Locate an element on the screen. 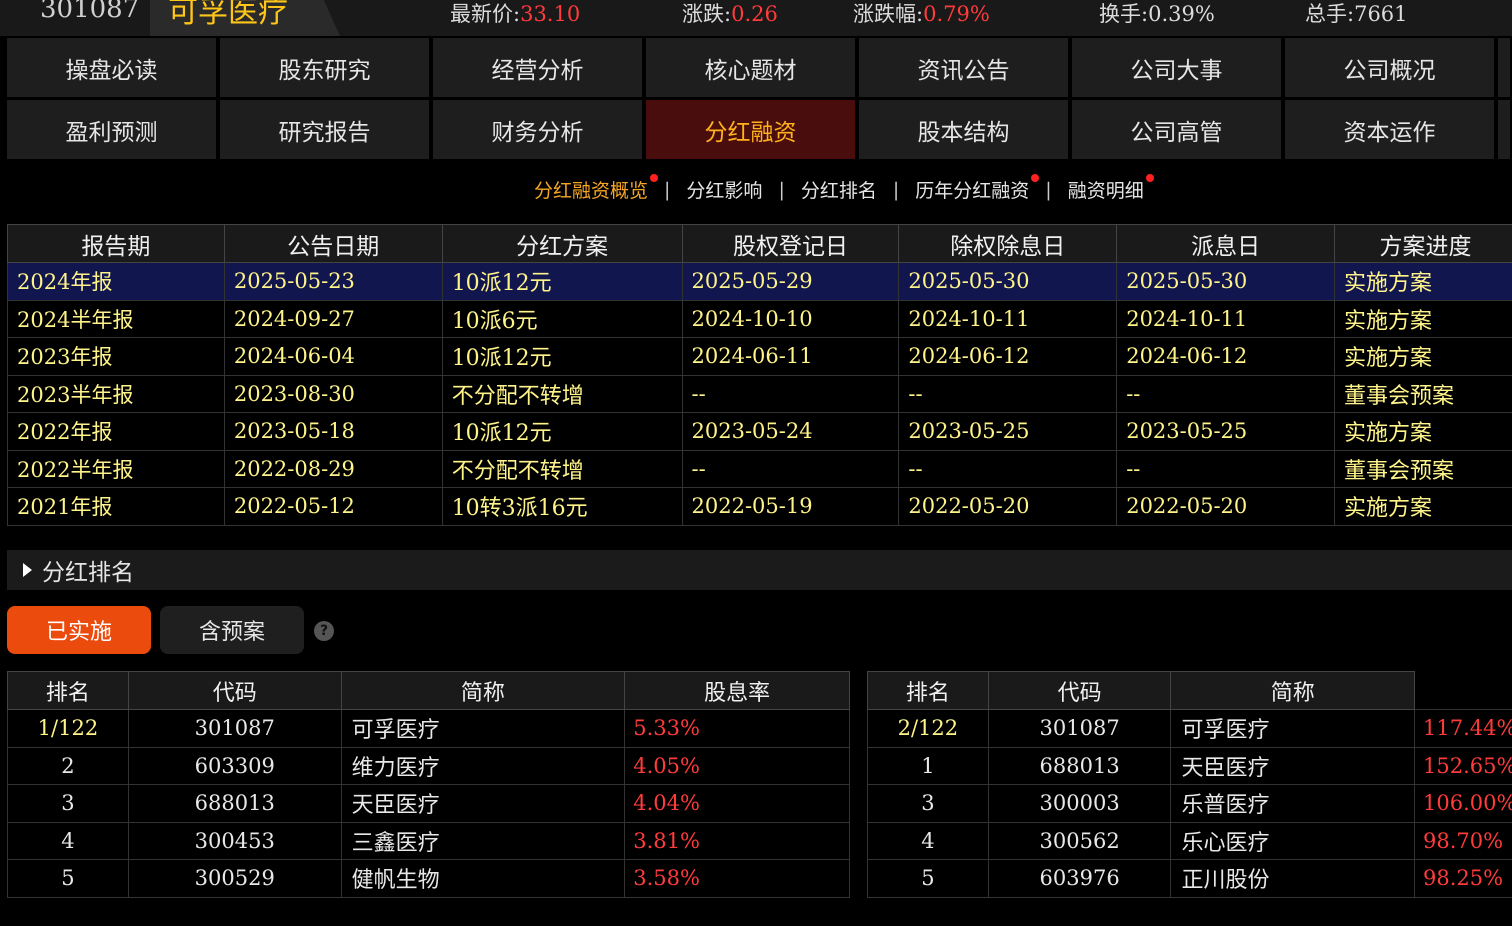 This screenshot has width=1512, height=926. table-cell: 不分配不转增 is located at coordinates (562, 393).